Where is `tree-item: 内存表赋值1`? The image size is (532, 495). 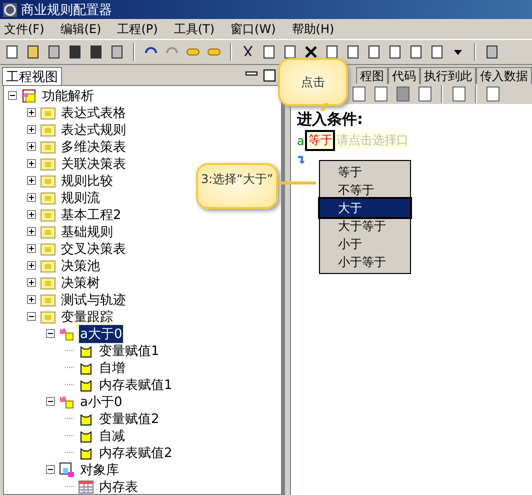
tree-item: 内存表赋值1 is located at coordinates (136, 385).